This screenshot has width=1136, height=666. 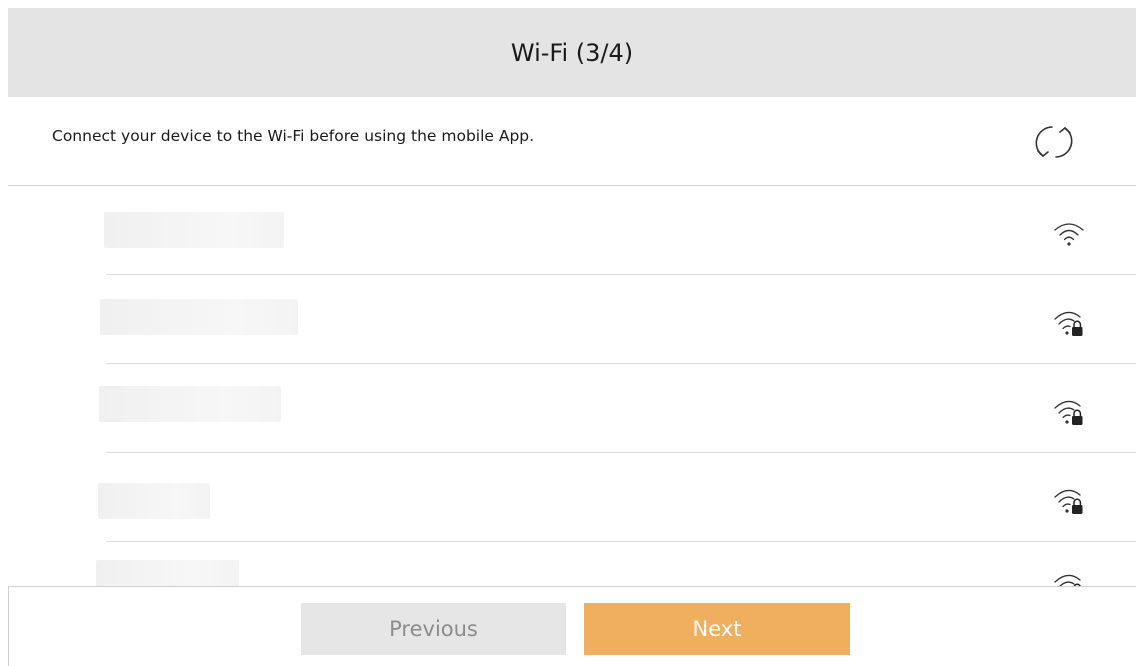 I want to click on next-button: Next, so click(x=717, y=629).